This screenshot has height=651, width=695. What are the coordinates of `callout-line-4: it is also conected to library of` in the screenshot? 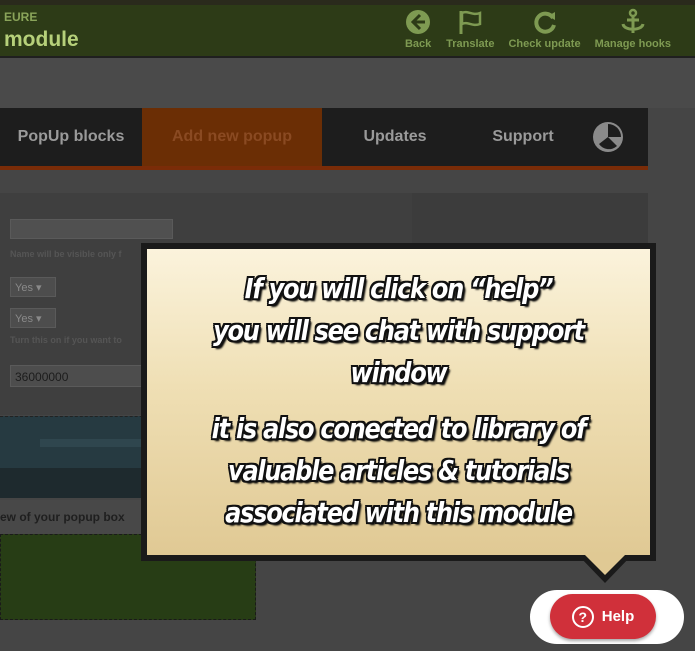 It's located at (399, 428).